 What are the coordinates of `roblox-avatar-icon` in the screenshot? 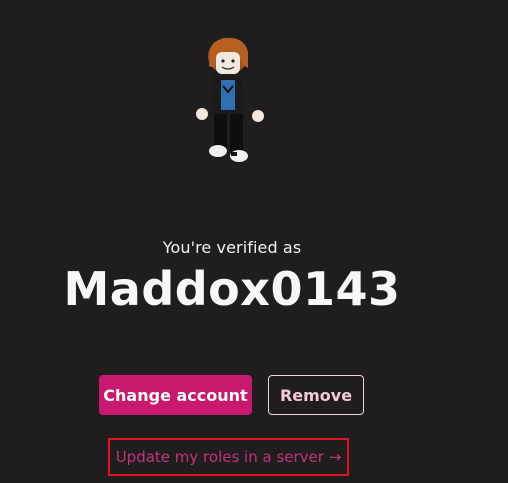 It's located at (230, 99).